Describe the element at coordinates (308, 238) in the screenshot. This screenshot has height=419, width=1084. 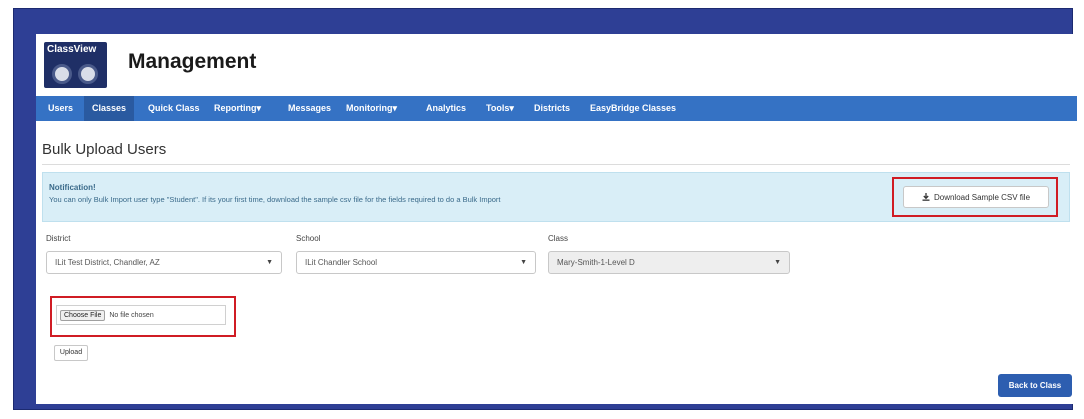
I see `school-label: School` at that location.